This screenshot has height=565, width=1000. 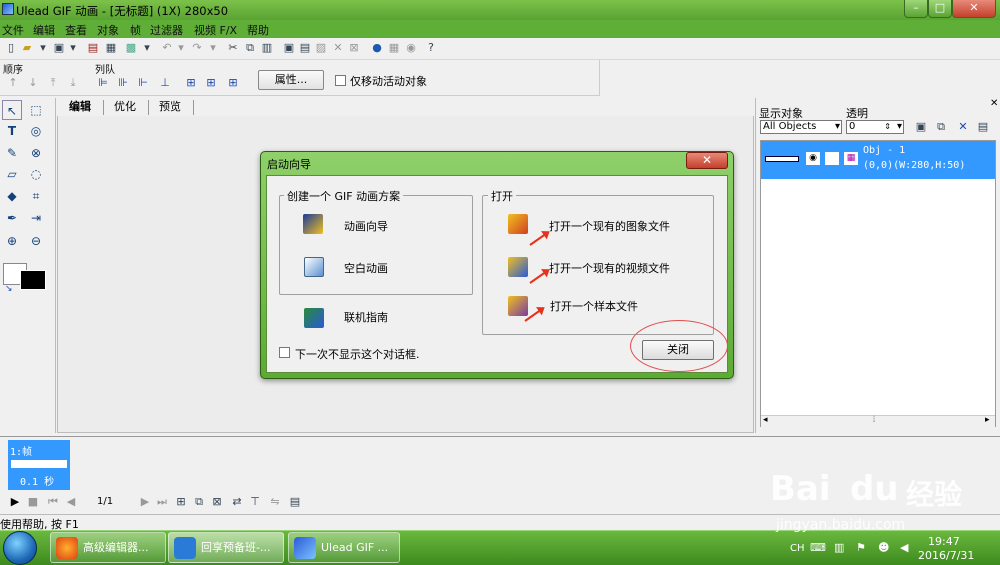 I want to click on flag-icon: ⚑, so click(x=861, y=547).